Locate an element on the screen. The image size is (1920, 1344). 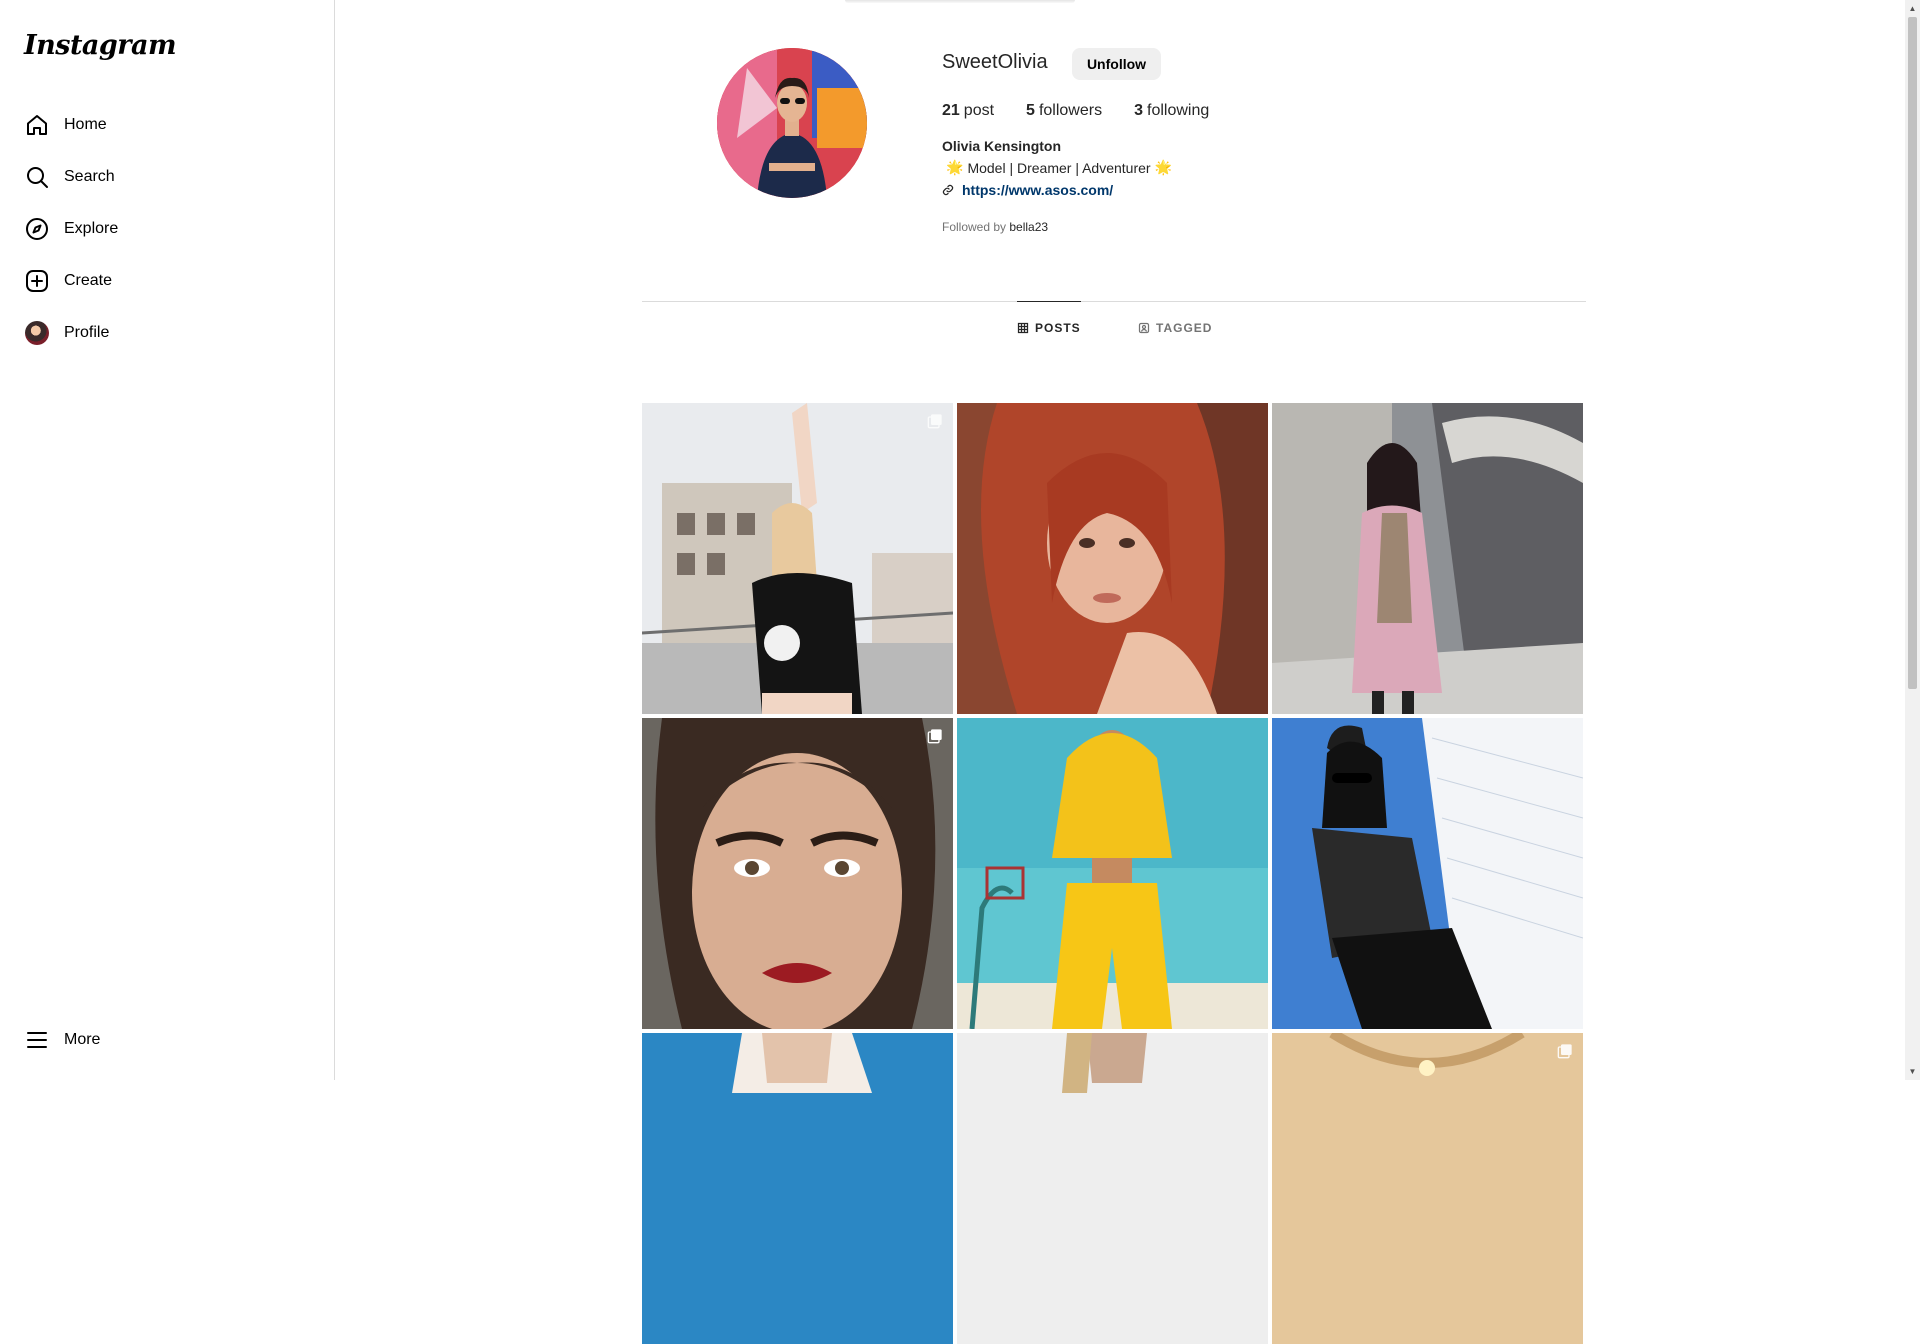
tab-tagged: TAGGED is located at coordinates (1175, 328).